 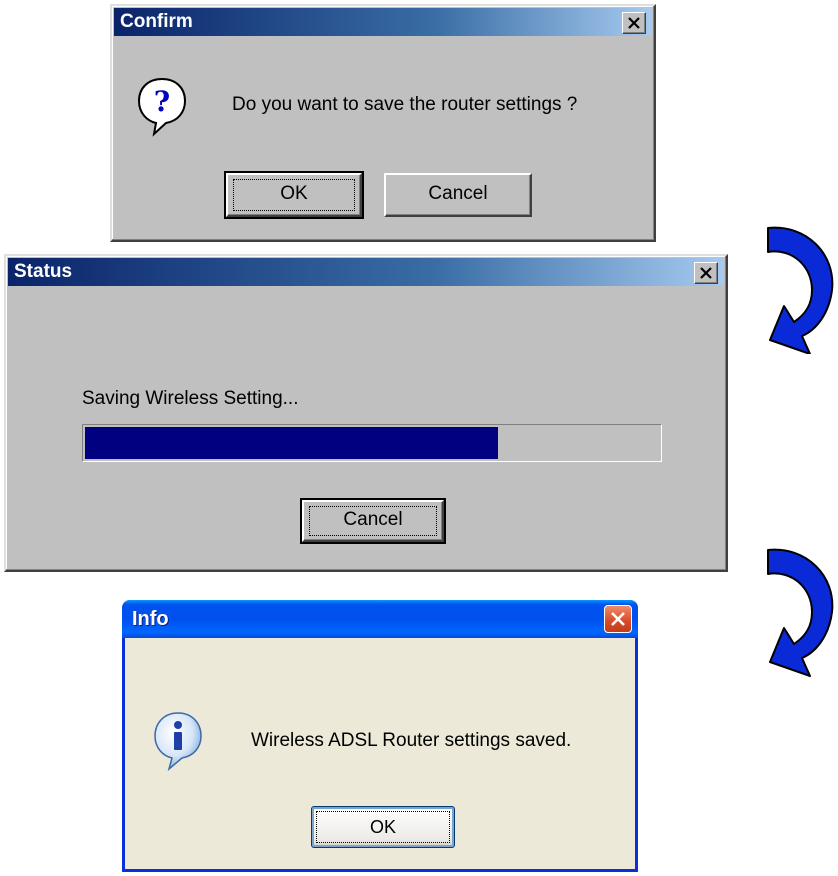 I want to click on info-message: Wireless ADSL Router settings saved., so click(x=411, y=740).